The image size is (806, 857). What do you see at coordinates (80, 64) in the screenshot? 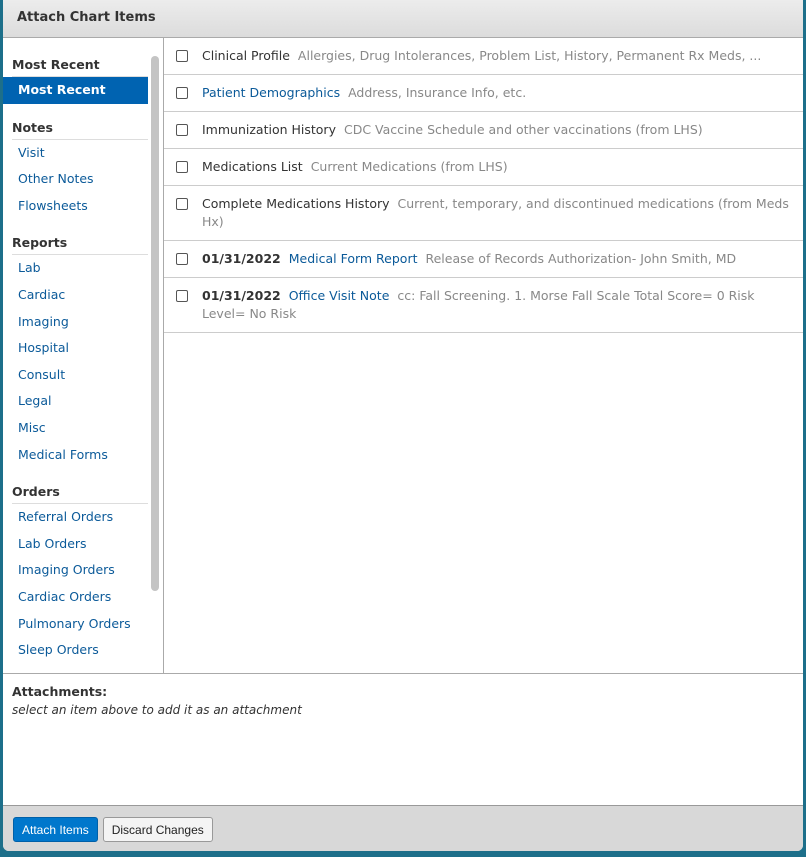
I see `sidebar-heading: Most Recent` at bounding box center [80, 64].